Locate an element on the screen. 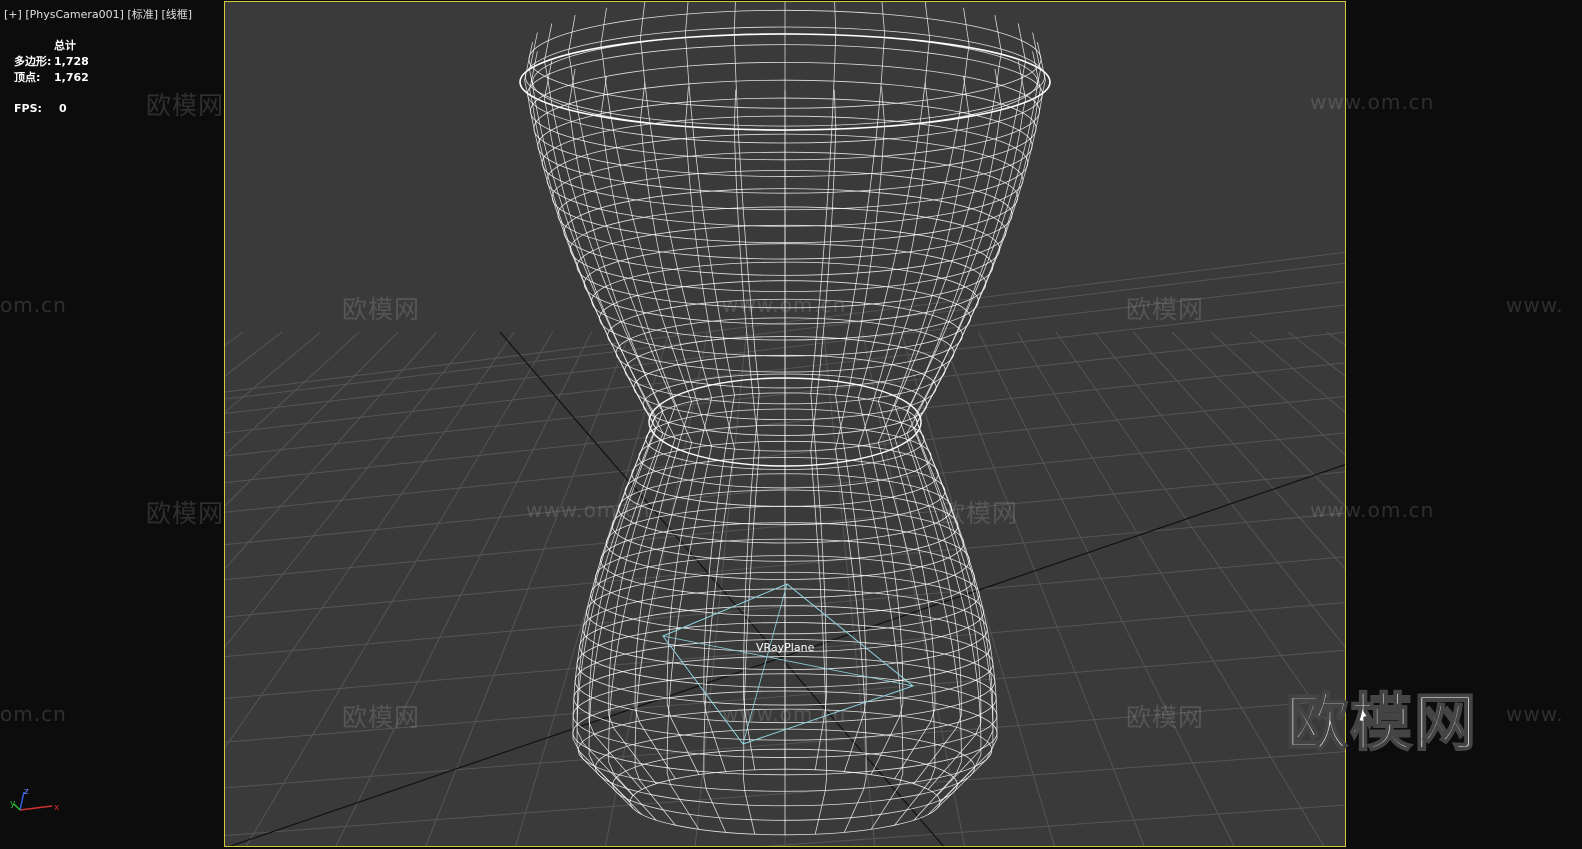  statistics-overlay: 总计 多边形: 1,728 顶点: 1,762 FPS: 0 is located at coordinates (51, 77).